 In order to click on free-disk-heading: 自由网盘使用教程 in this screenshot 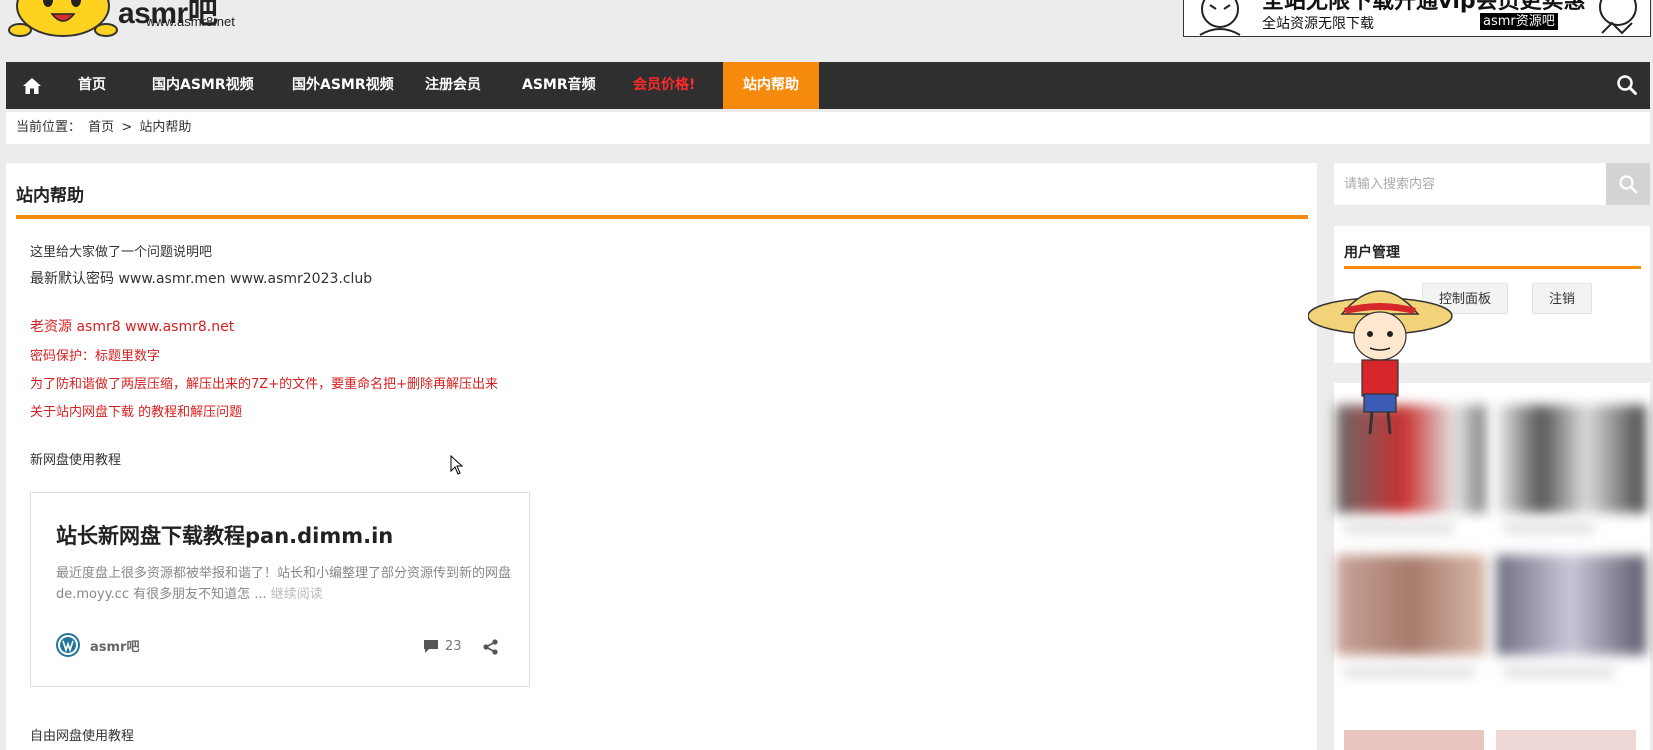, I will do `click(82, 736)`.